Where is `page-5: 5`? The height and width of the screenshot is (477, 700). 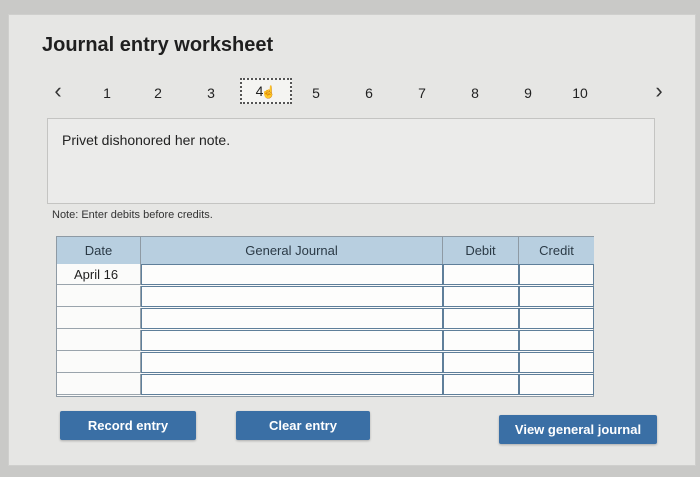
page-5: 5 is located at coordinates (316, 93).